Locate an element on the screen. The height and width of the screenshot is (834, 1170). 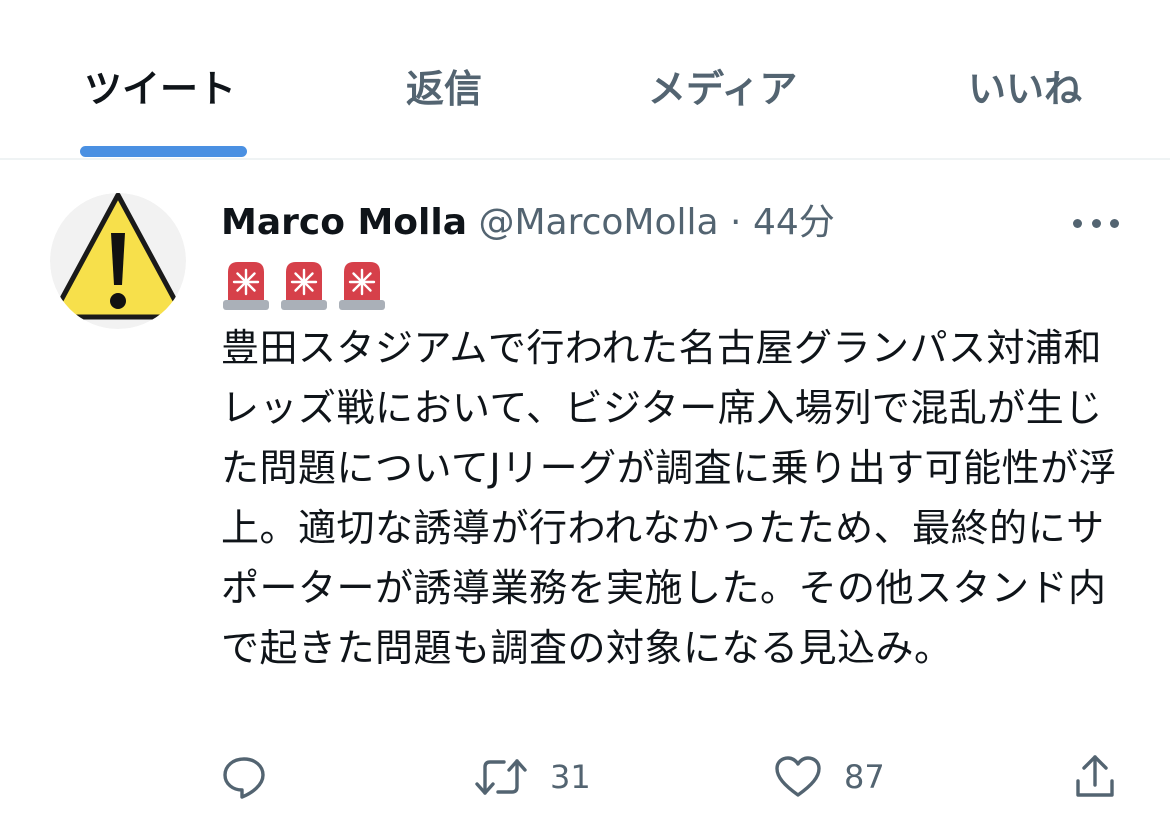
author-handle: @MarcoMolla is located at coordinates (598, 222).